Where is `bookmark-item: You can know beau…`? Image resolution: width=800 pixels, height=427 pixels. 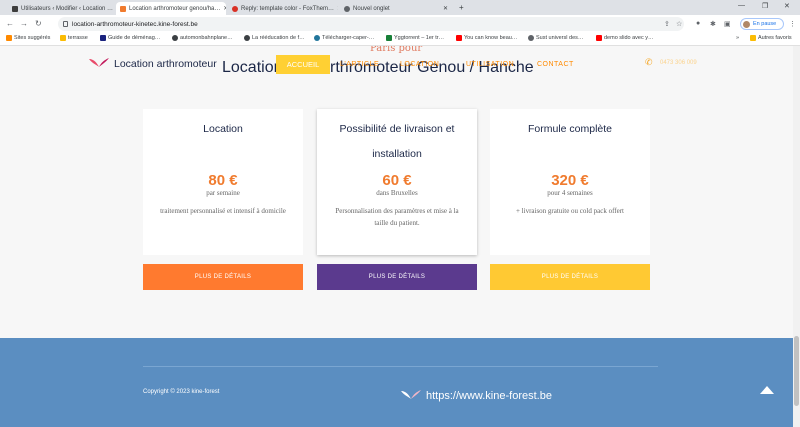
bookmark-item: You can know beau… is located at coordinates (486, 38).